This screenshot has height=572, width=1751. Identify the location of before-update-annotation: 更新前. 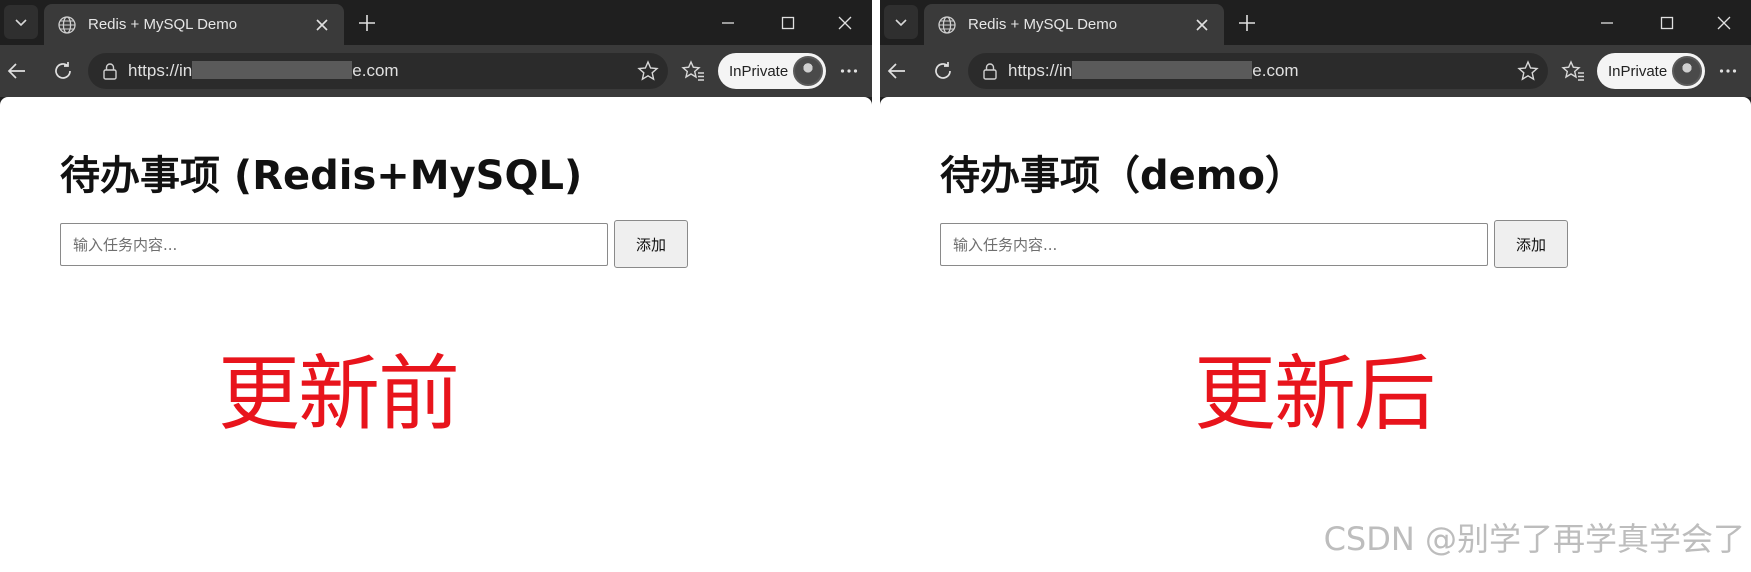
(339, 394).